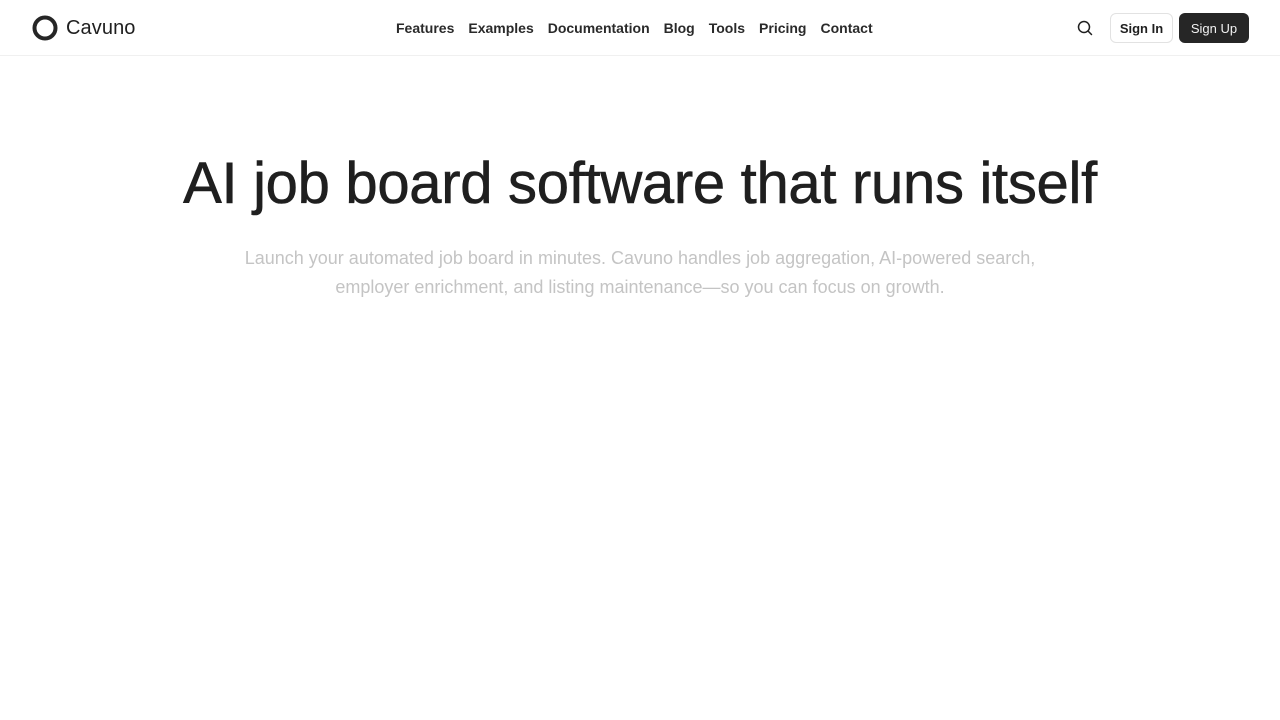 Image resolution: width=1280 pixels, height=720 pixels. What do you see at coordinates (45, 28) in the screenshot?
I see `ring-logo-icon` at bounding box center [45, 28].